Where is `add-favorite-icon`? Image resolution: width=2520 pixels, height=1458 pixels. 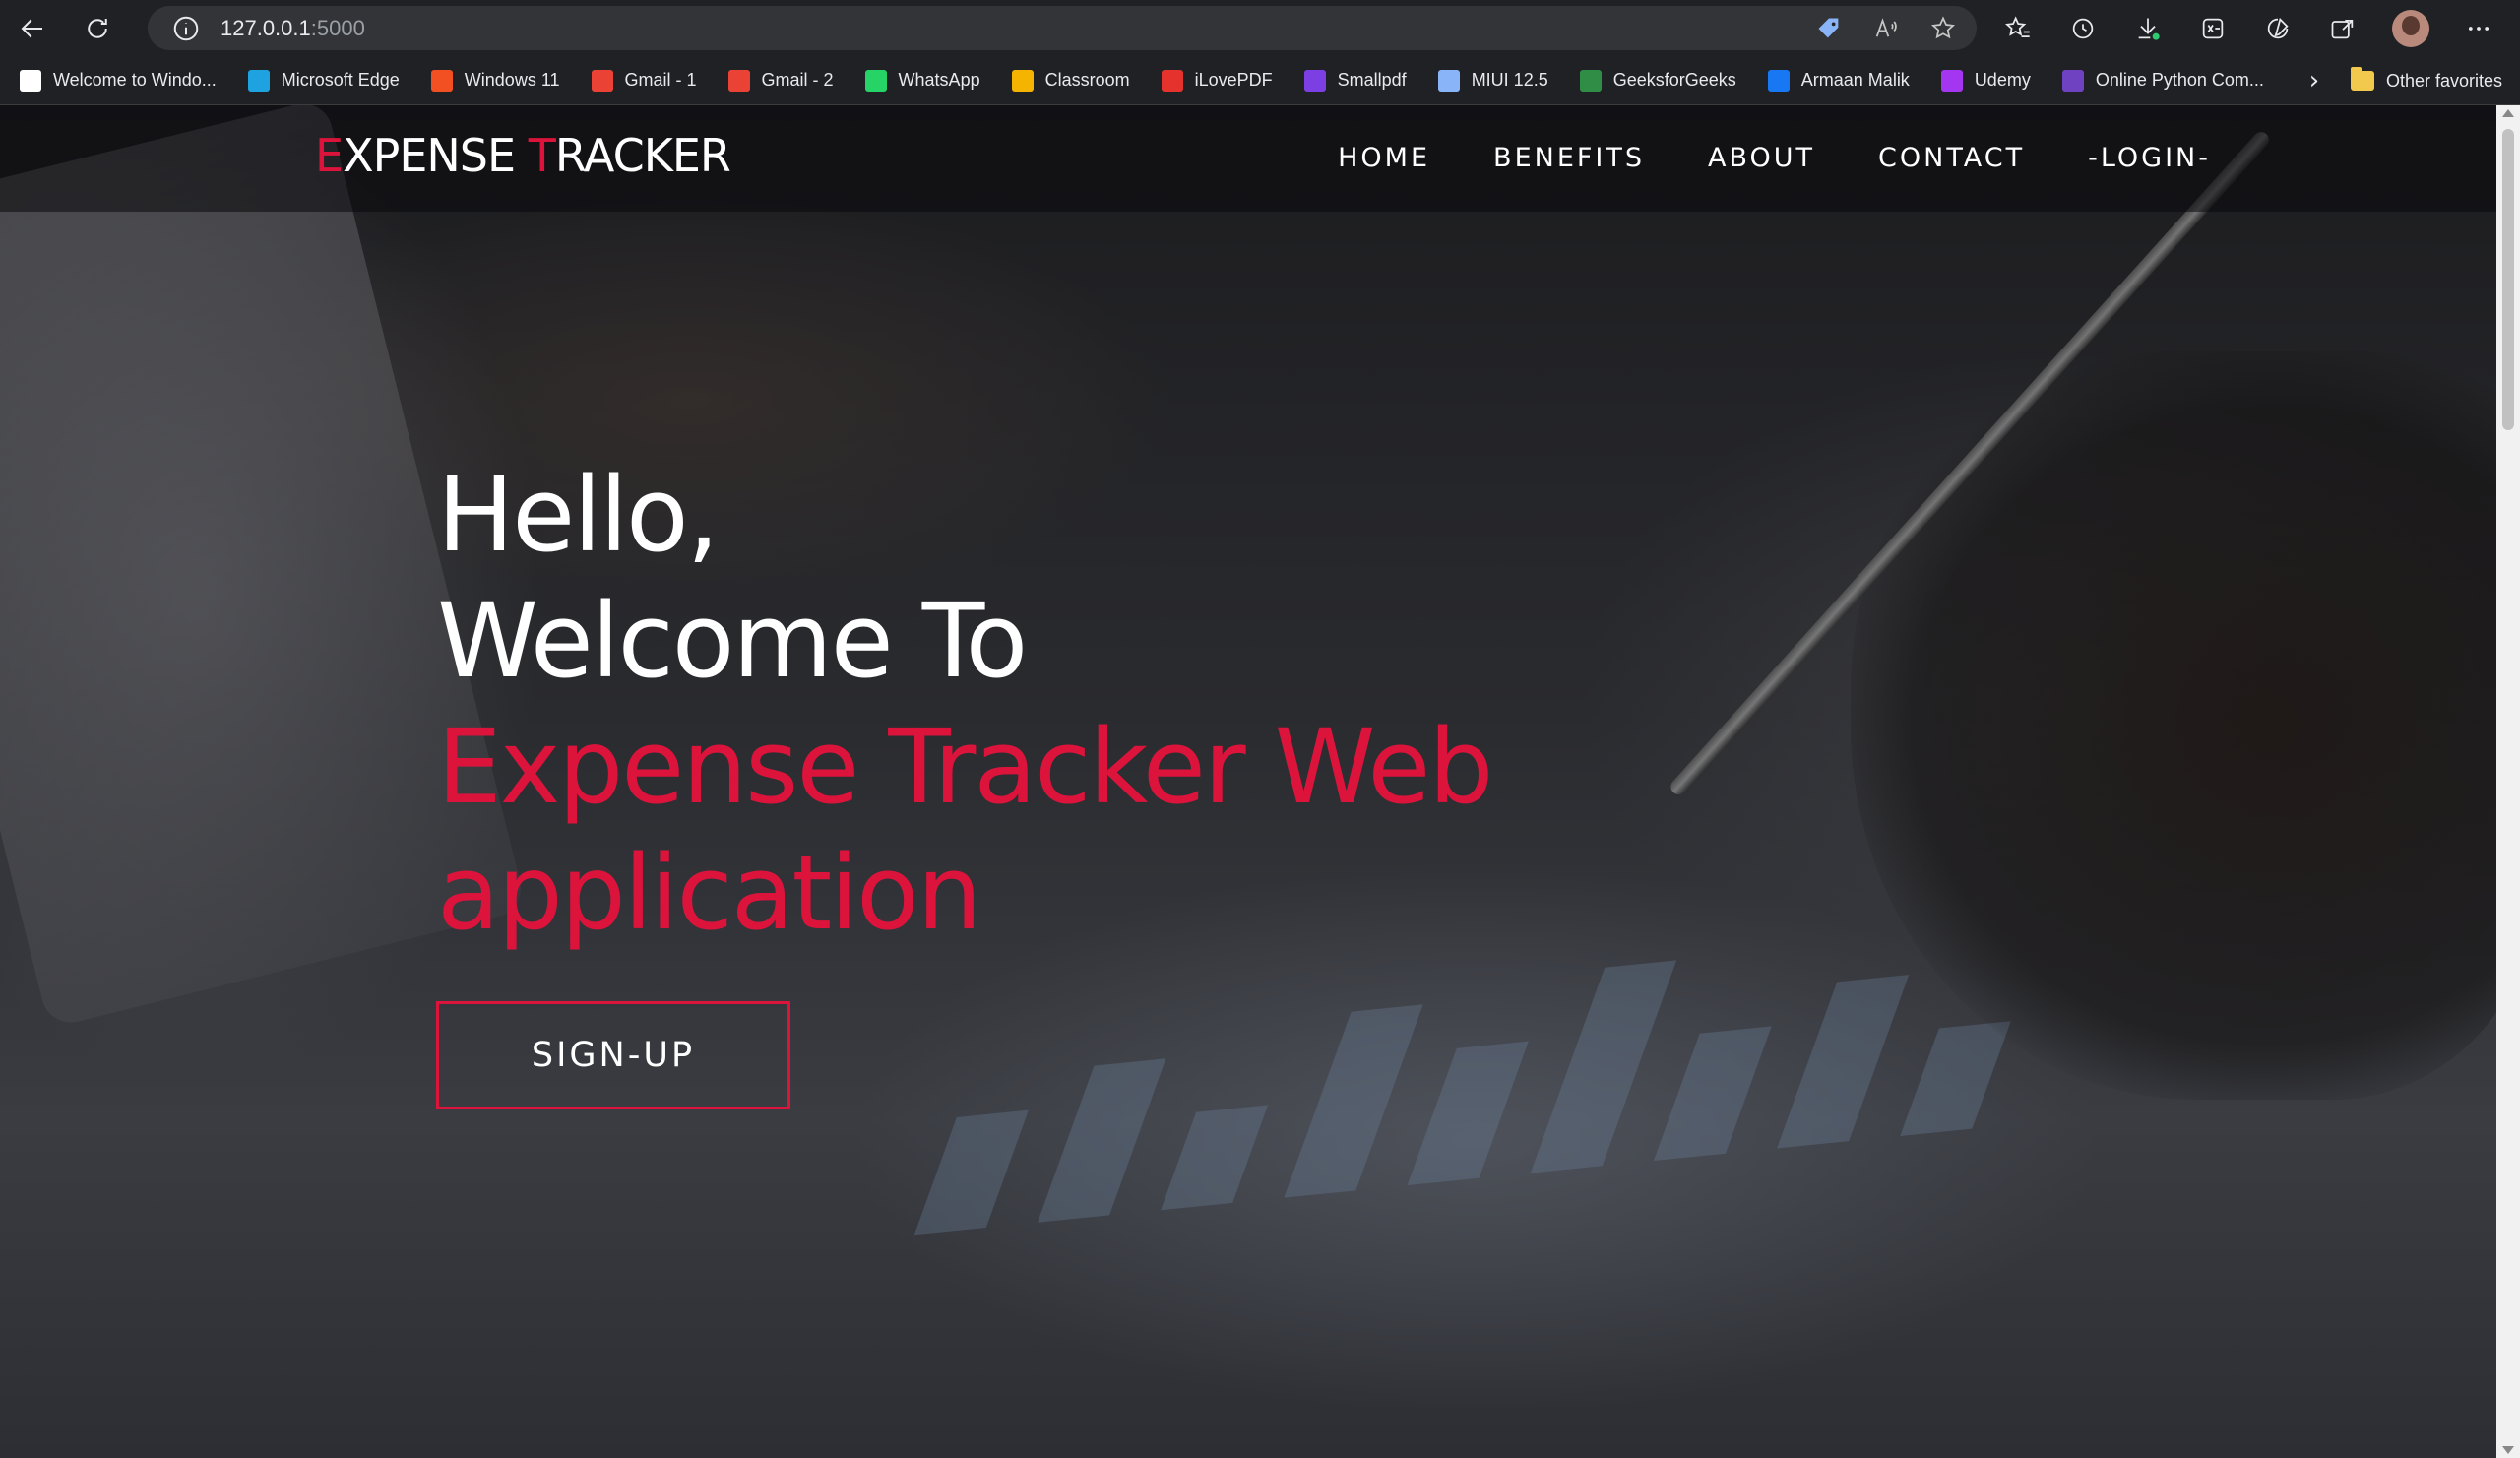
add-favorite-icon is located at coordinates (1943, 28).